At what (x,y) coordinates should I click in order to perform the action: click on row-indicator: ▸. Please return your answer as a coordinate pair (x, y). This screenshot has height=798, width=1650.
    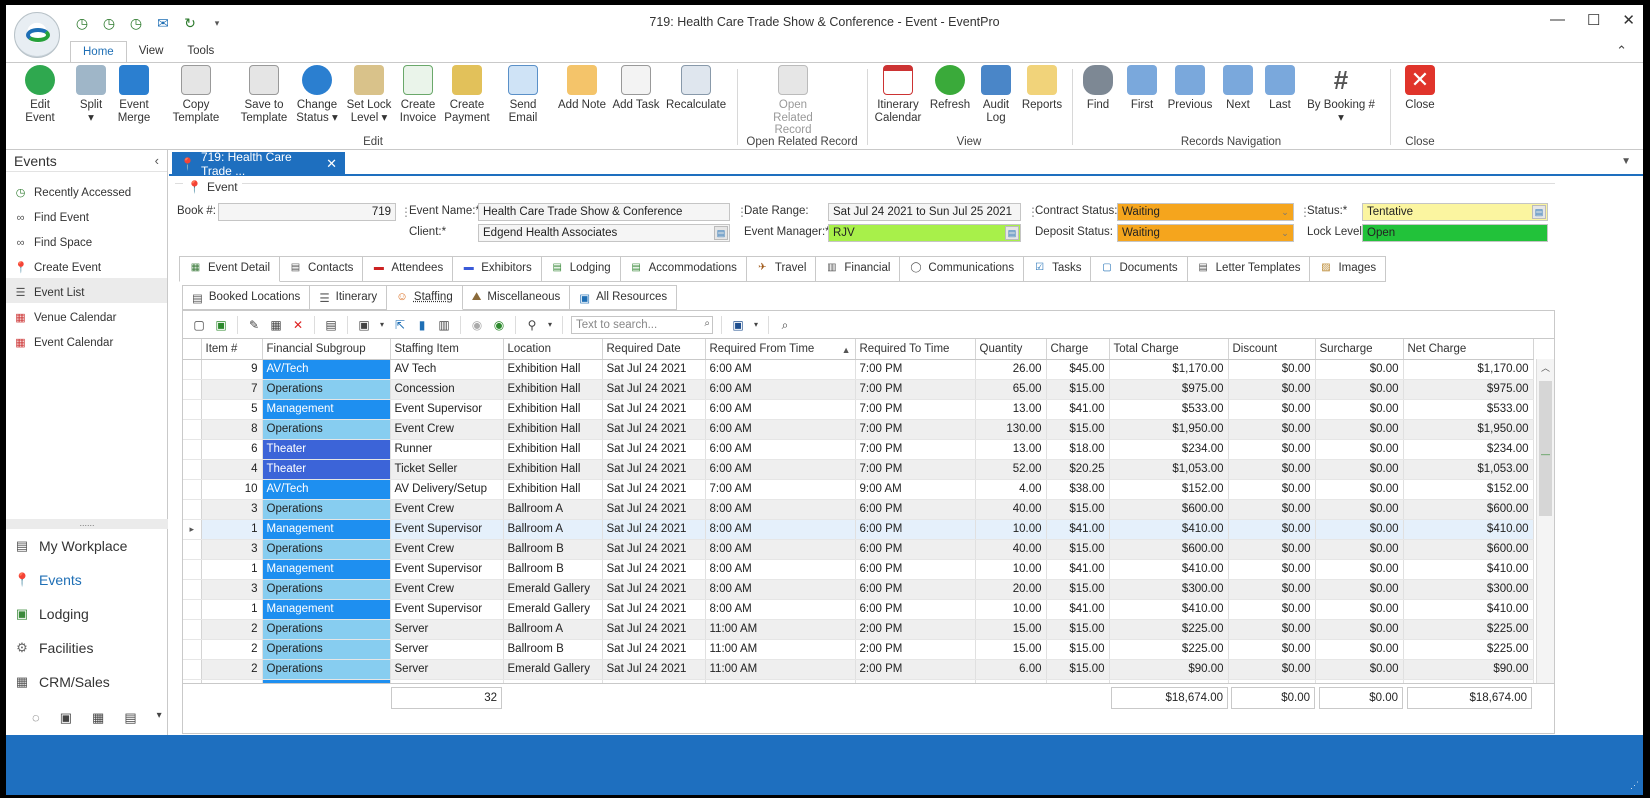
    Looking at the image, I should click on (192, 529).